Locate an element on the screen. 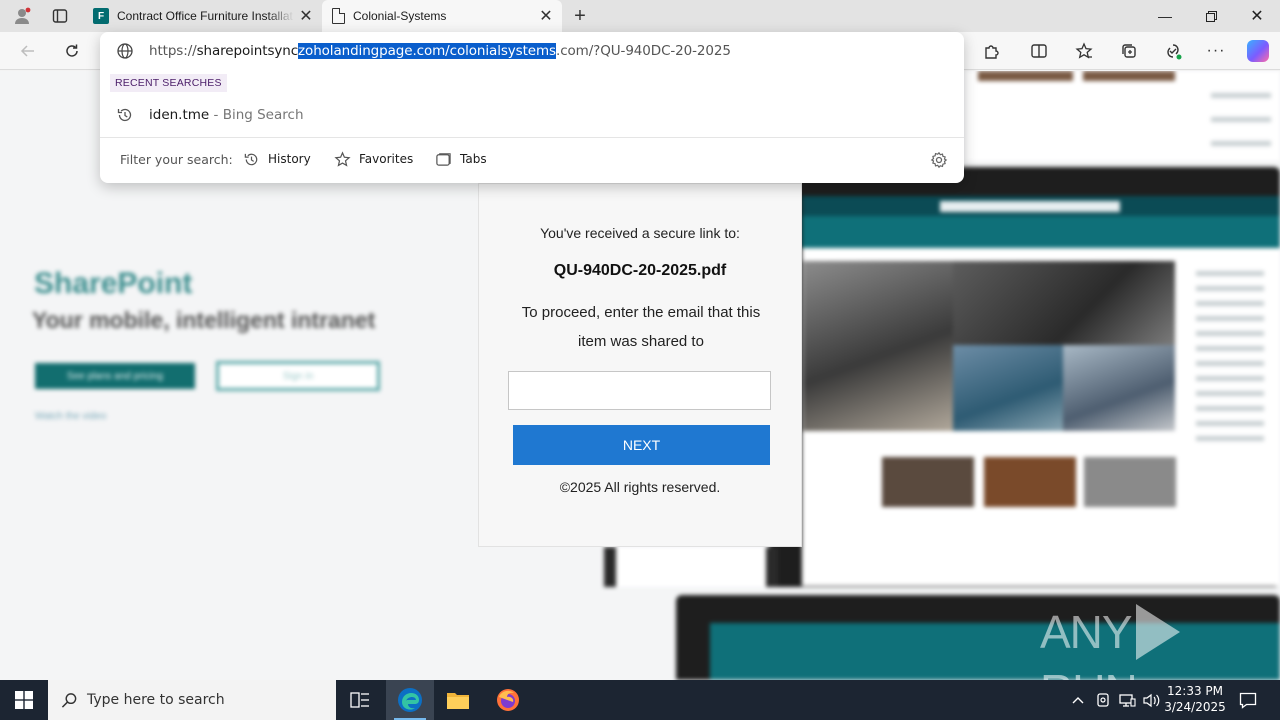 The image size is (1280, 720). email-field is located at coordinates (639, 390).